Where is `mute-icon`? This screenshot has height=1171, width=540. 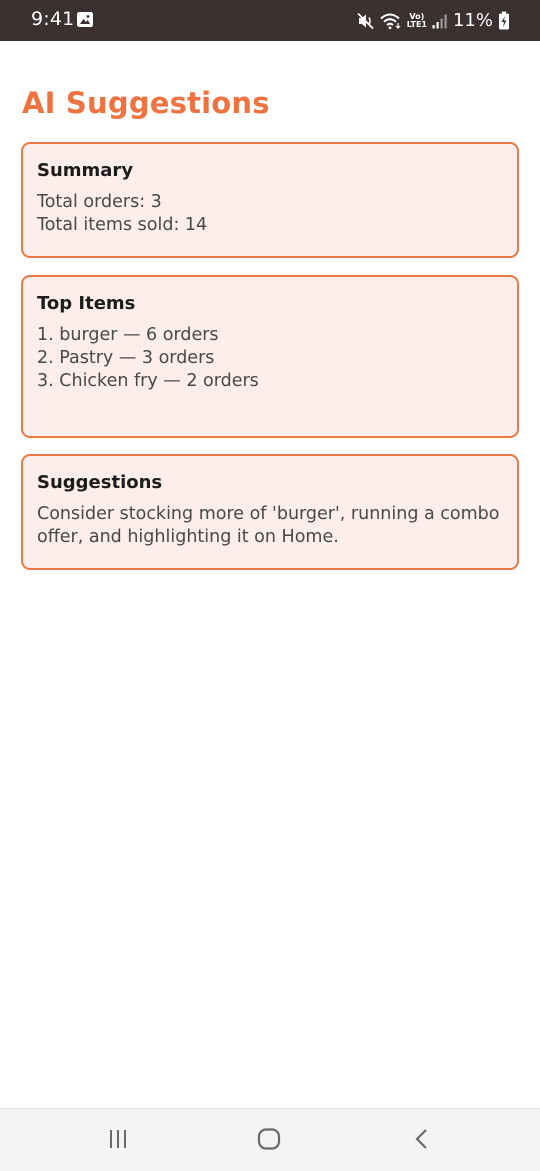
mute-icon is located at coordinates (365, 20).